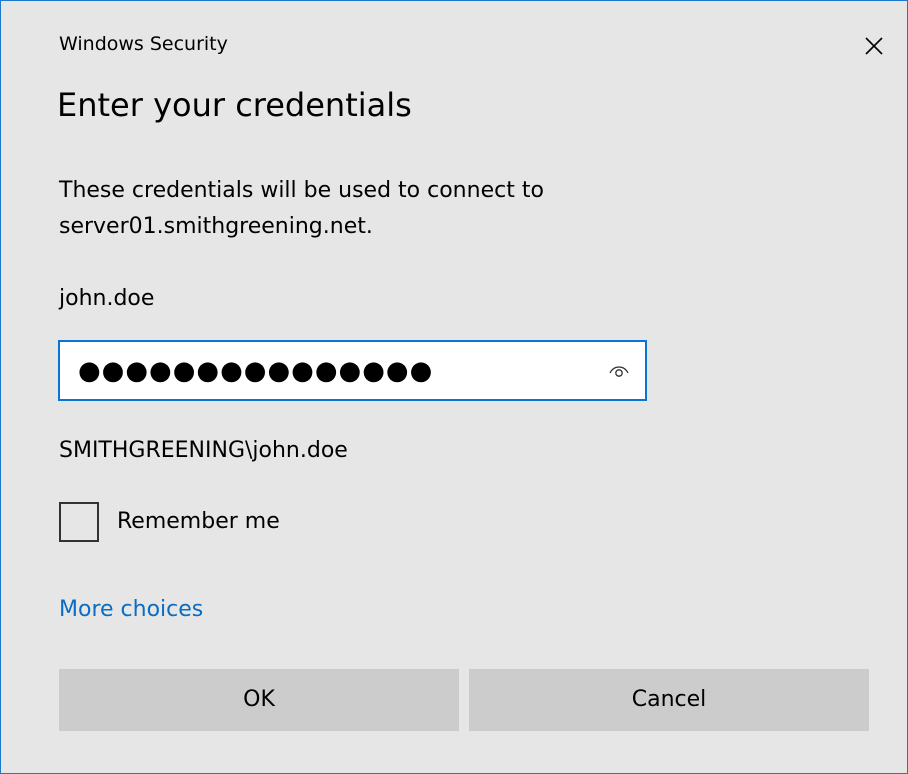 The image size is (908, 774). Describe the element at coordinates (198, 522) in the screenshot. I see `remember-me-label: Remember me` at that location.